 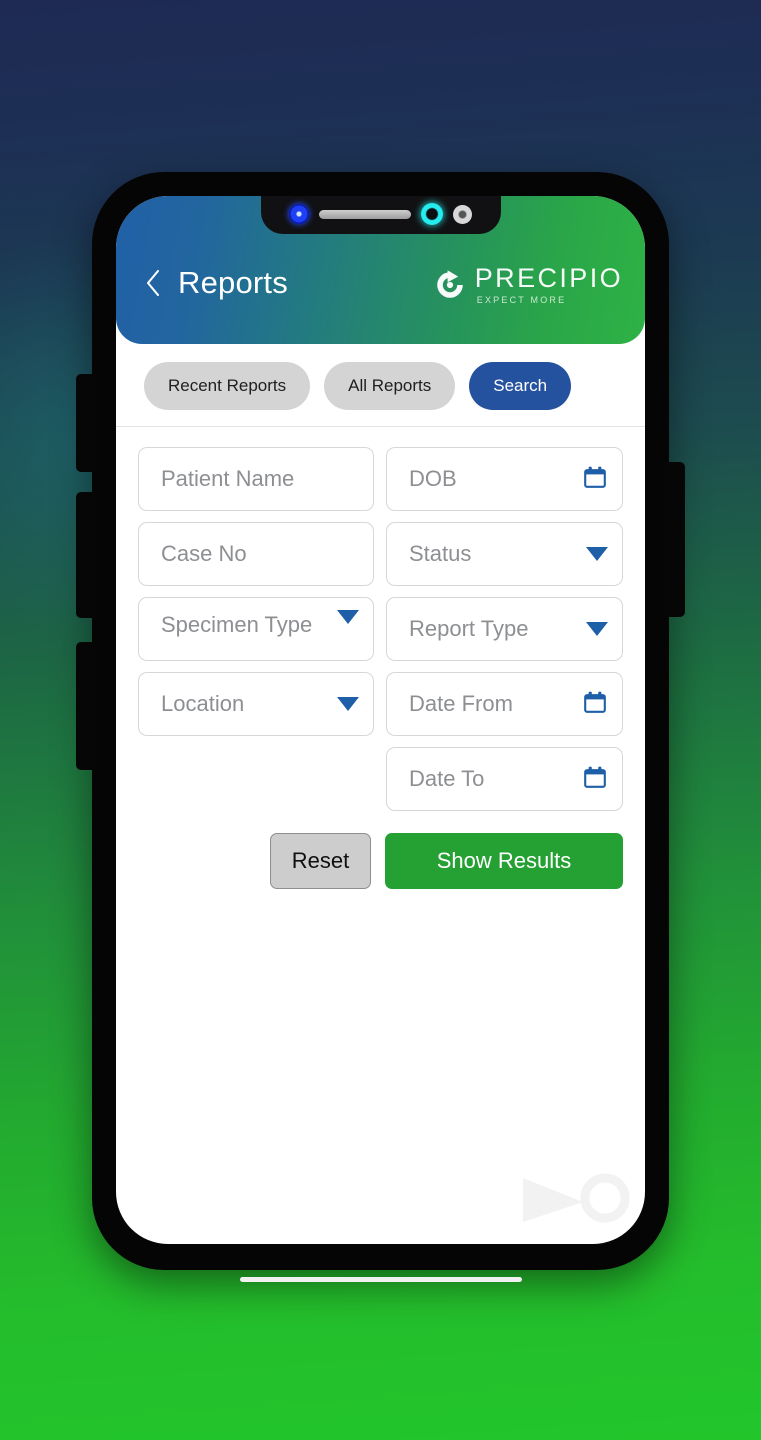 I want to click on precipio-circular-arrow-icon, so click(x=450, y=285).